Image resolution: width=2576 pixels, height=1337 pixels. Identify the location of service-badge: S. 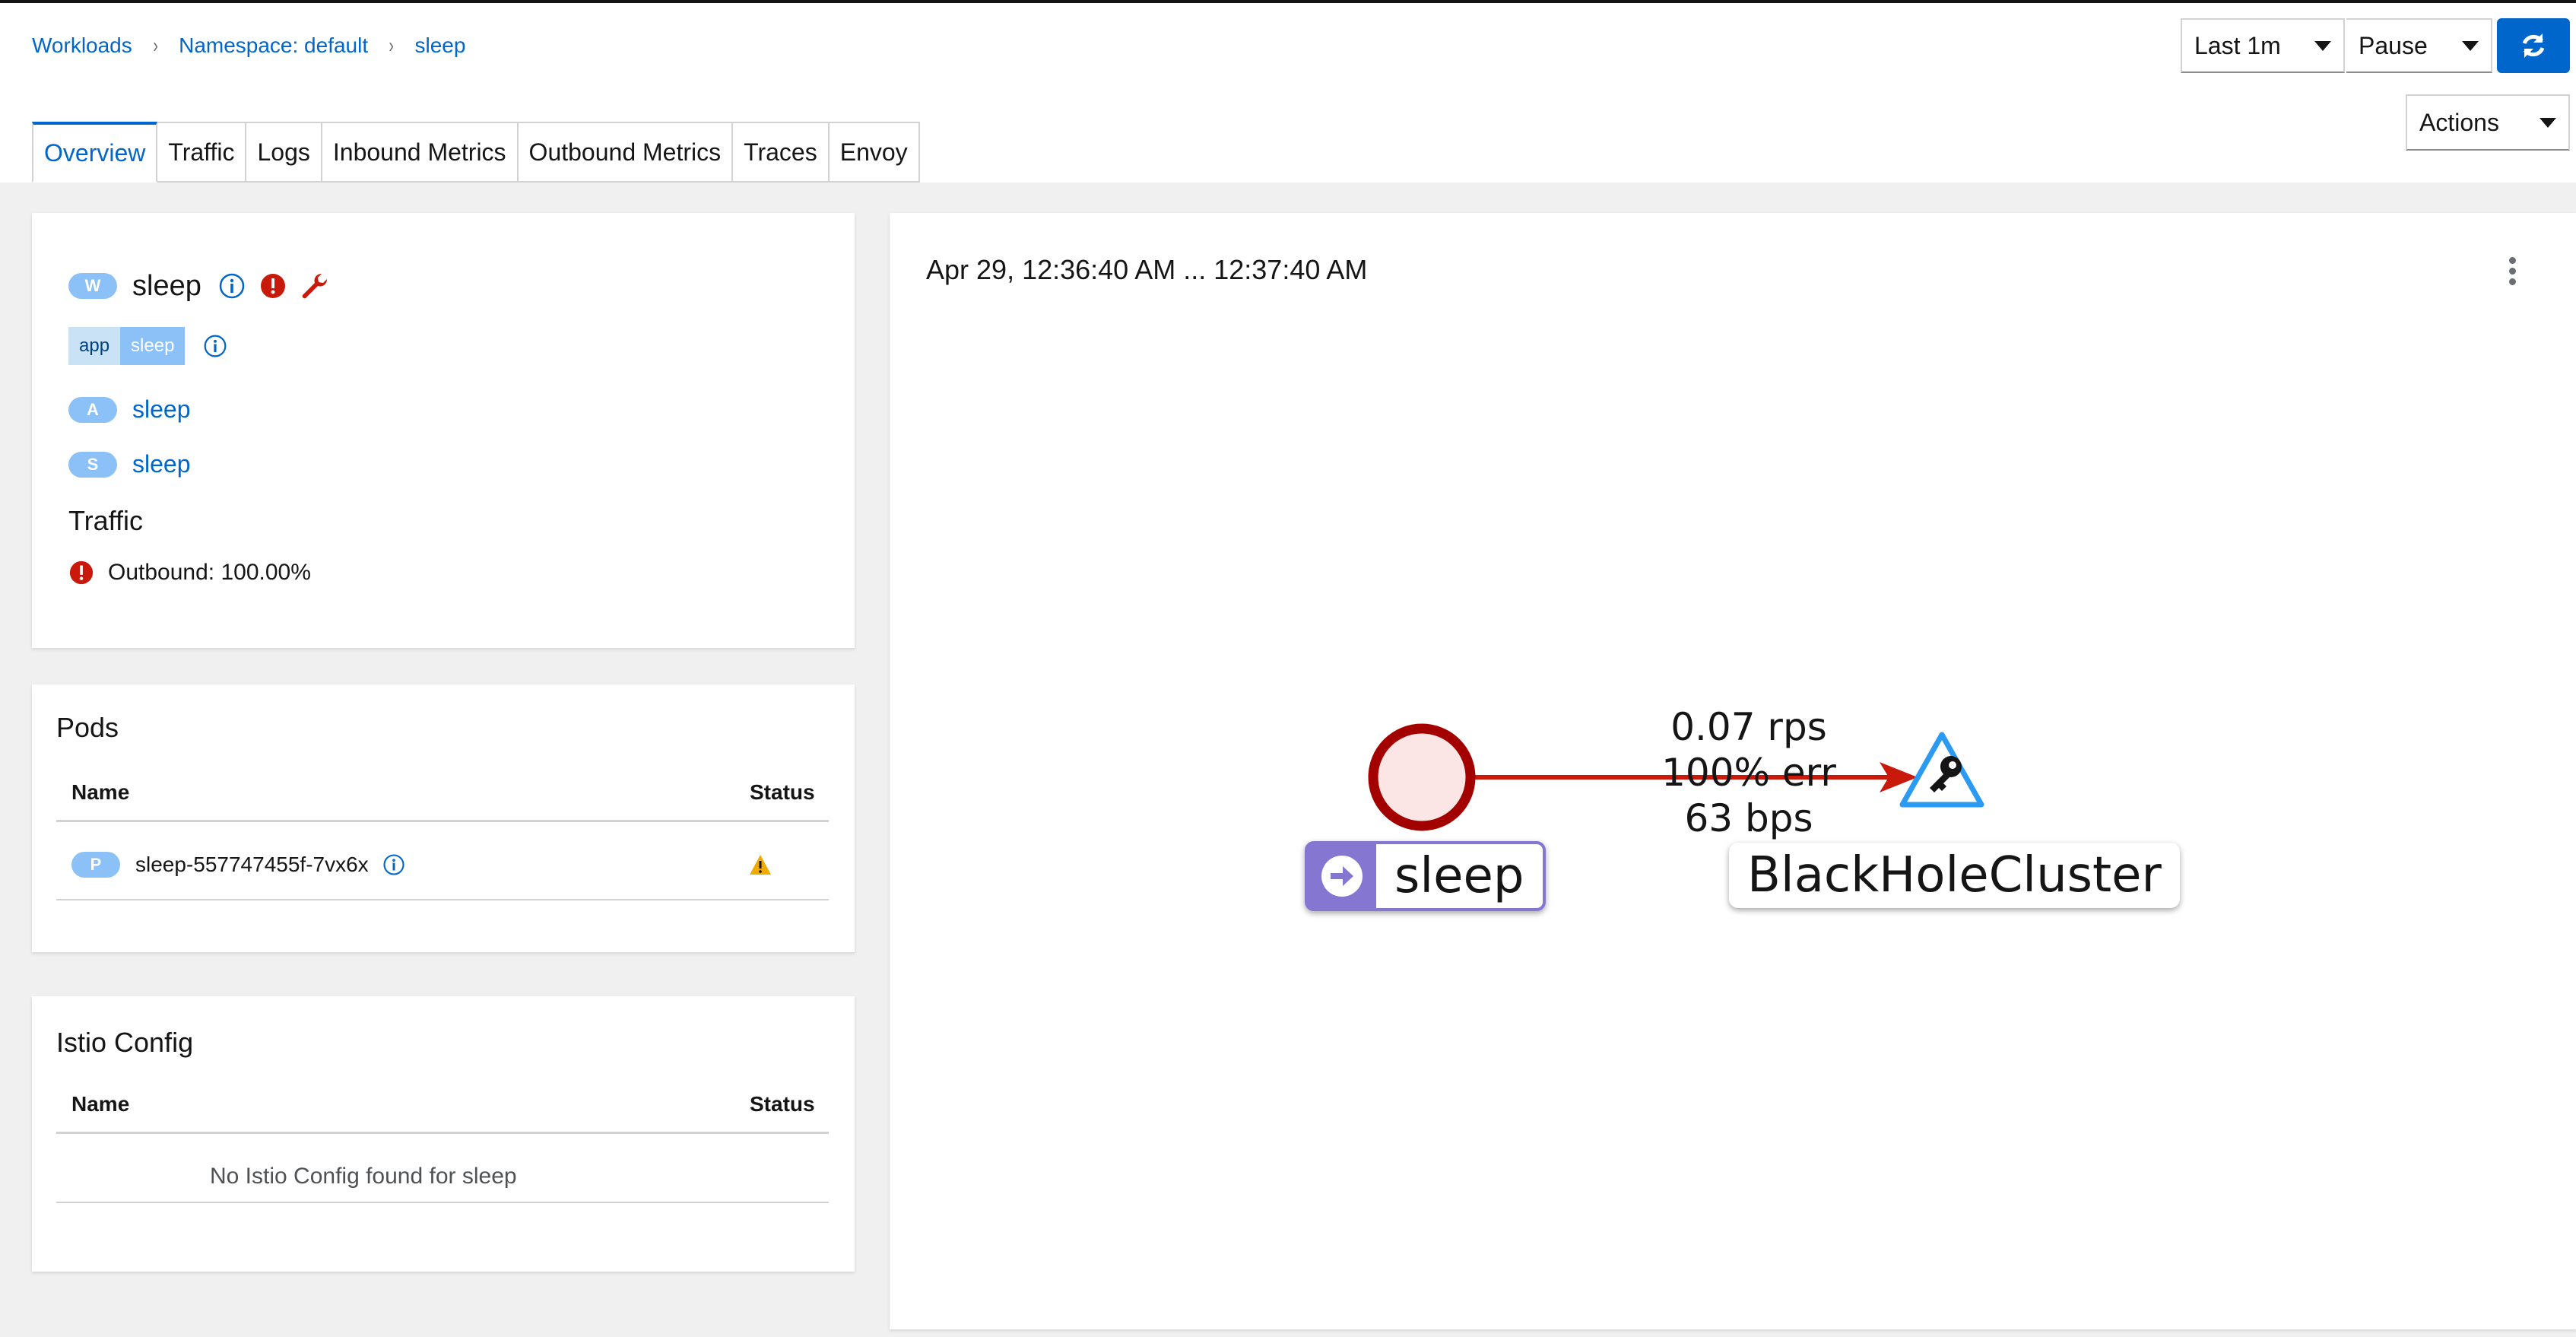
(93, 464).